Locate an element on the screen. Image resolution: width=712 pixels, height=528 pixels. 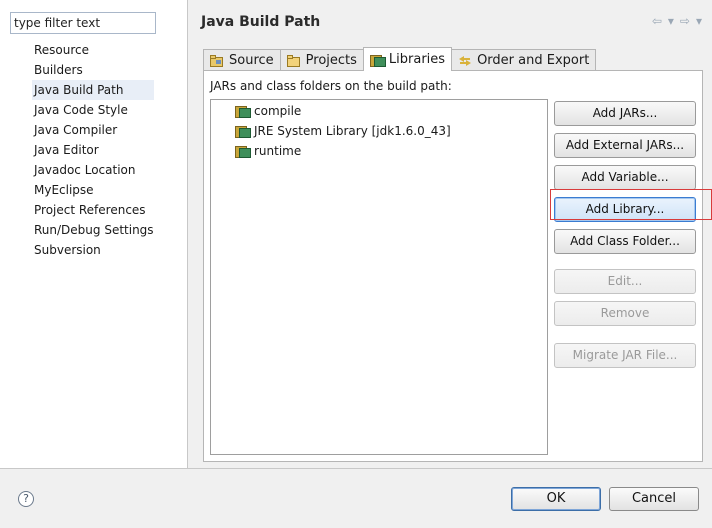
filter-input is located at coordinates (83, 23).